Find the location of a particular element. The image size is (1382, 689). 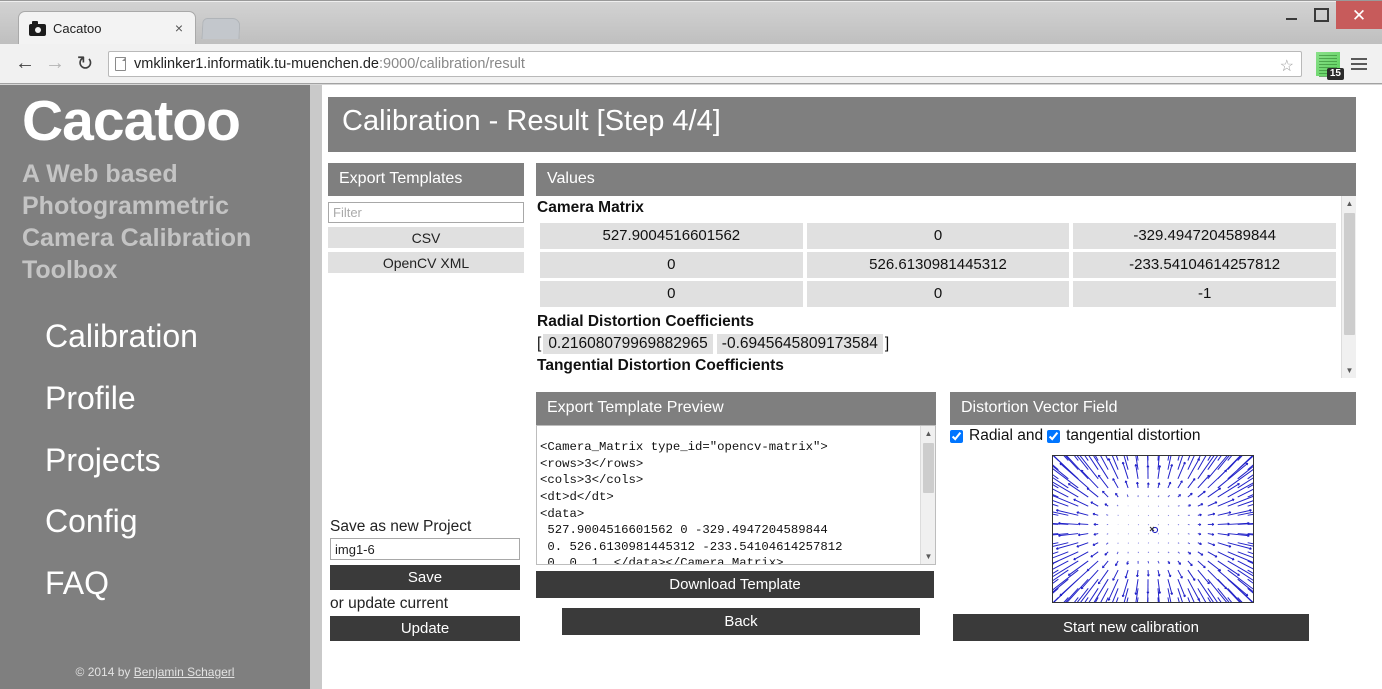

matrix-cell: 526.6130981445312 is located at coordinates (938, 265).